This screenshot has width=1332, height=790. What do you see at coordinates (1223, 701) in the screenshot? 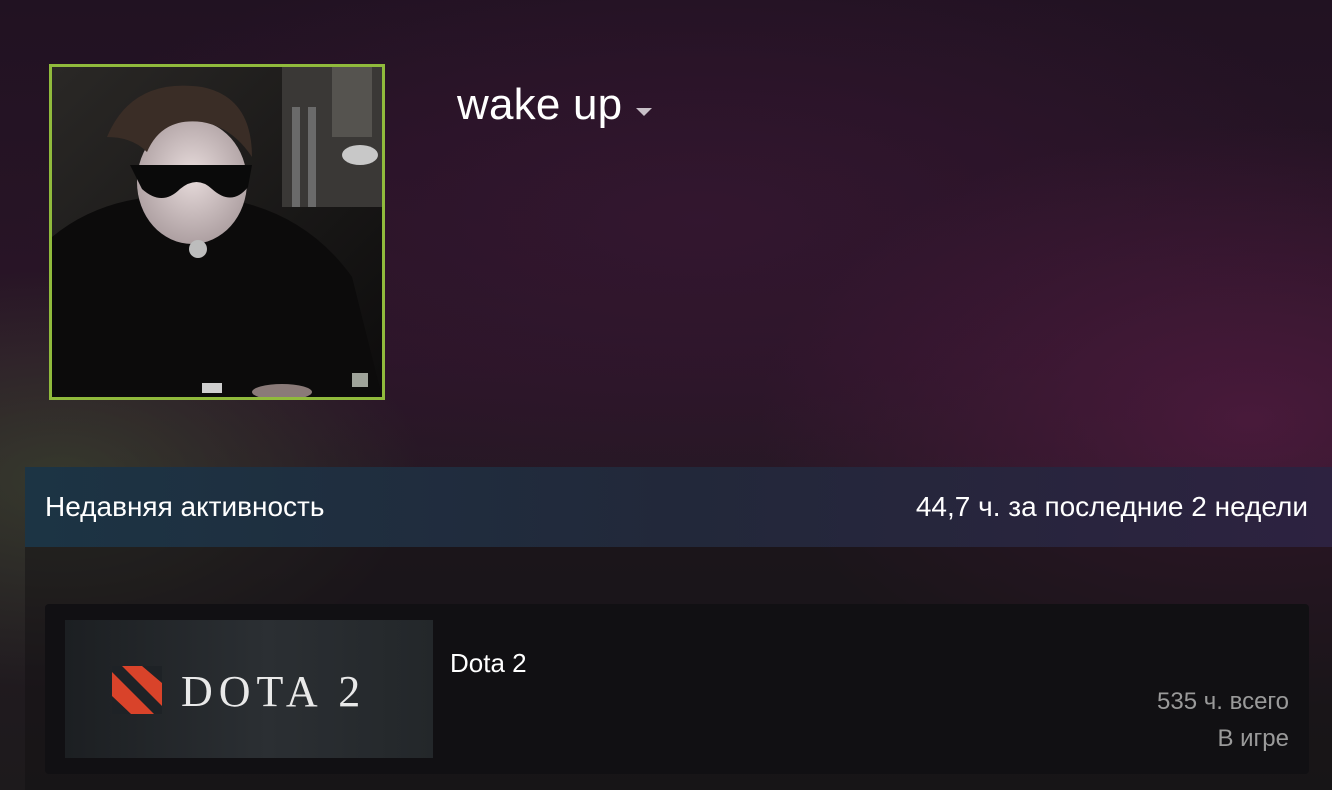
I see `game-total-hours: 535 ч. всего` at bounding box center [1223, 701].